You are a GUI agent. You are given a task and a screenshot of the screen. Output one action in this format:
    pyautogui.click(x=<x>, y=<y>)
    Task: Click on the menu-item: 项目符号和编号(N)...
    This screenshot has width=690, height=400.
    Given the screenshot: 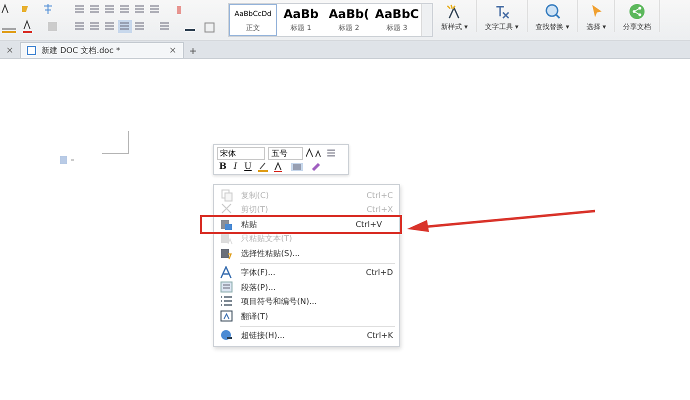 What is the action you would take?
    pyautogui.click(x=306, y=301)
    